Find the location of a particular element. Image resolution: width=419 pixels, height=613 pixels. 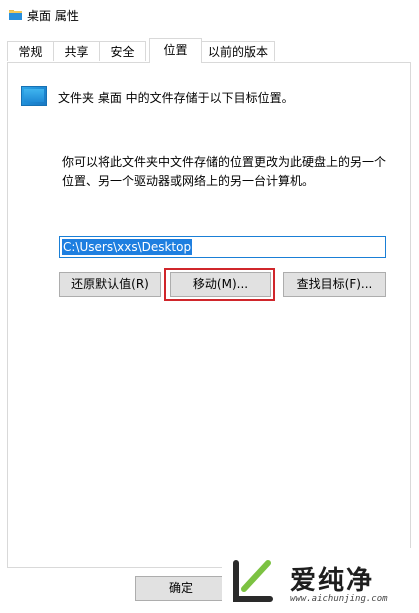

tab-general: 常规 is located at coordinates (30, 51).